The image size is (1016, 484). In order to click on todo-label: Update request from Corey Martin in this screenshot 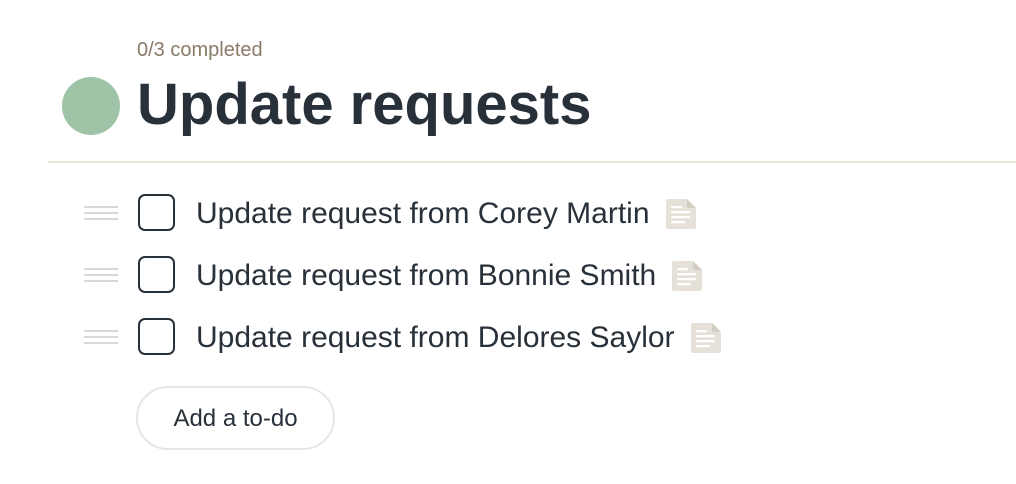, I will do `click(423, 214)`.